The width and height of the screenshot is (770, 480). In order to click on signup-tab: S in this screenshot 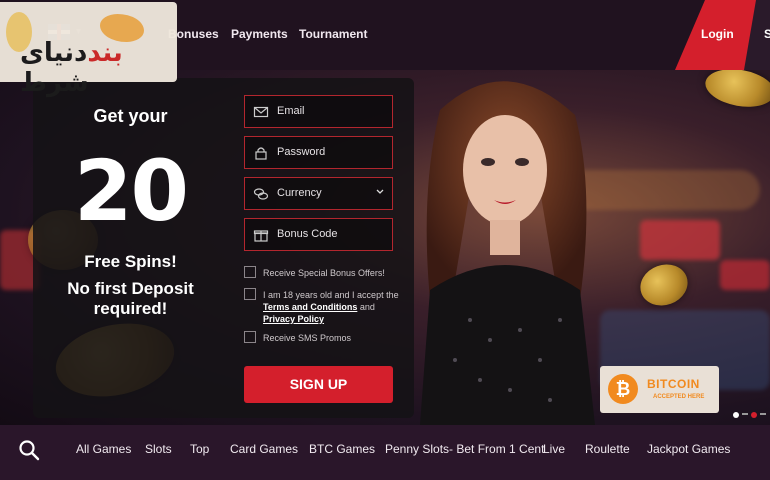, I will do `click(767, 34)`.